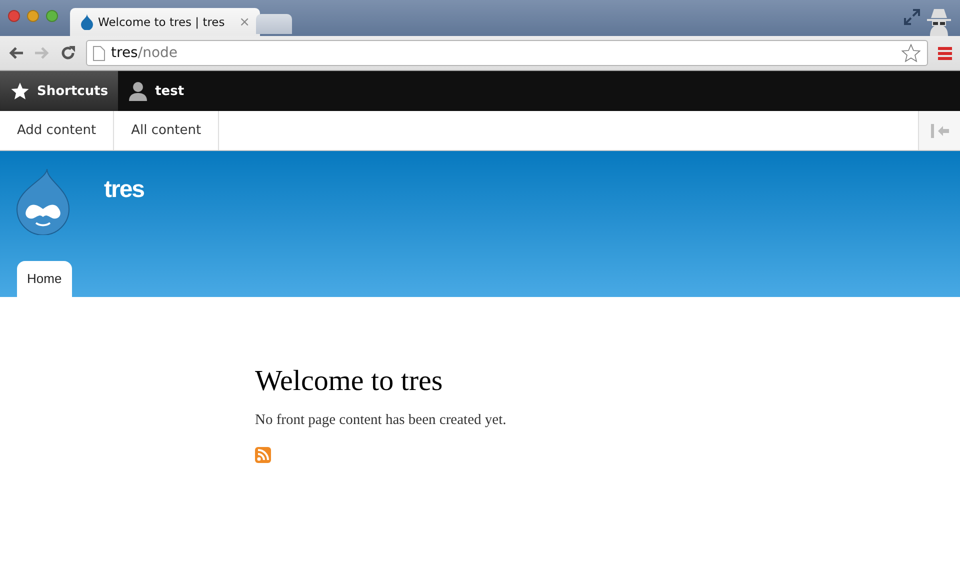  Describe the element at coordinates (52, 16) in the screenshot. I see `zoom-window-icon` at that location.